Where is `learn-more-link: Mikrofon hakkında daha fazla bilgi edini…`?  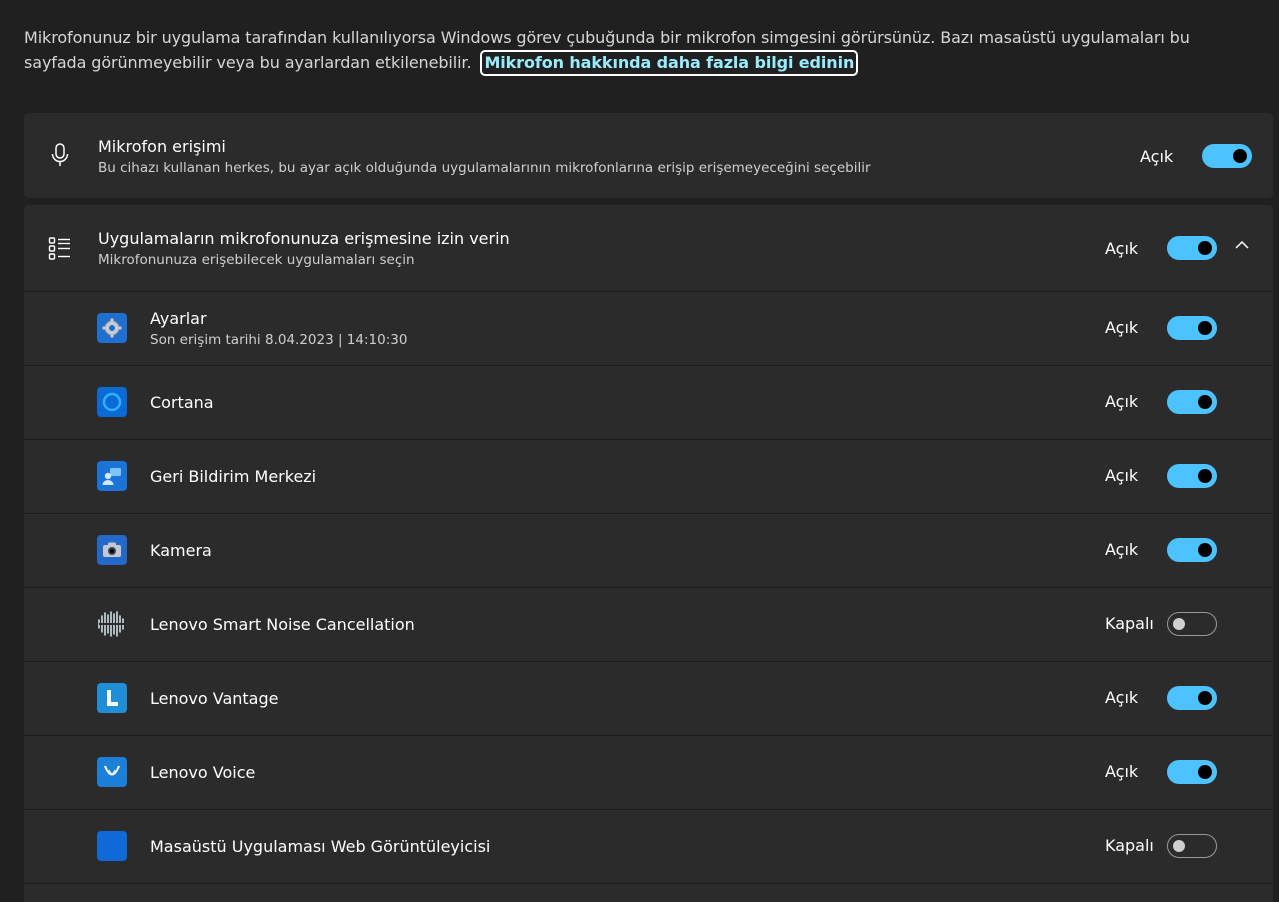 learn-more-link: Mikrofon hakkında daha fazla bilgi edini… is located at coordinates (669, 63).